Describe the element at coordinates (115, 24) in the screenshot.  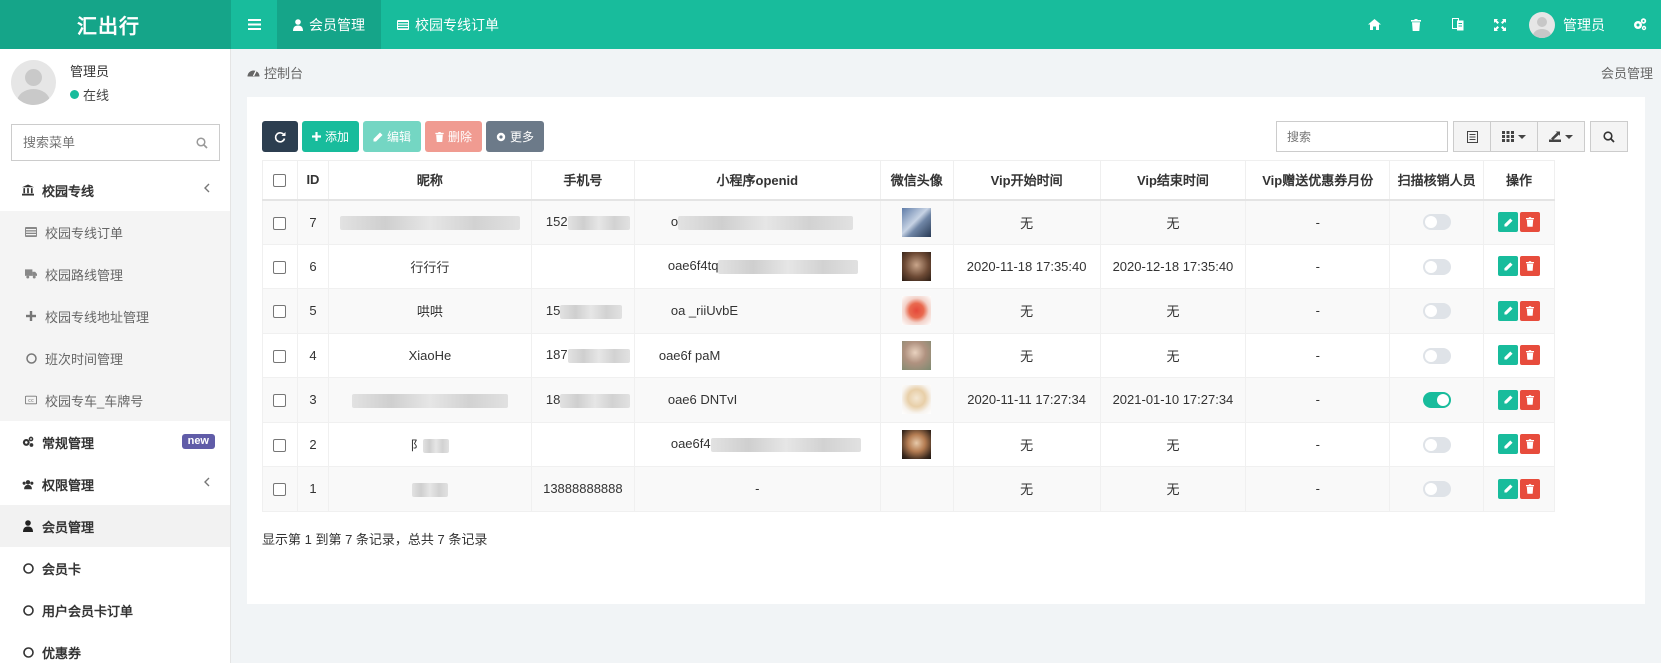
I see `app-logo: 汇出行` at that location.